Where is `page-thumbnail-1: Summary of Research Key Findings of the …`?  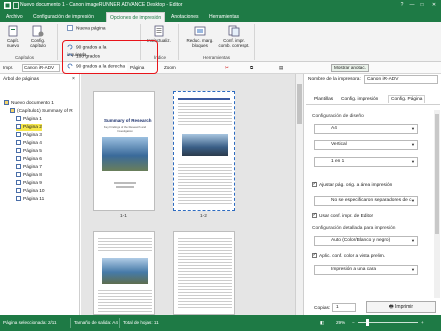 page-thumbnail-1: Summary of Research Key Findings of the … is located at coordinates (124, 151).